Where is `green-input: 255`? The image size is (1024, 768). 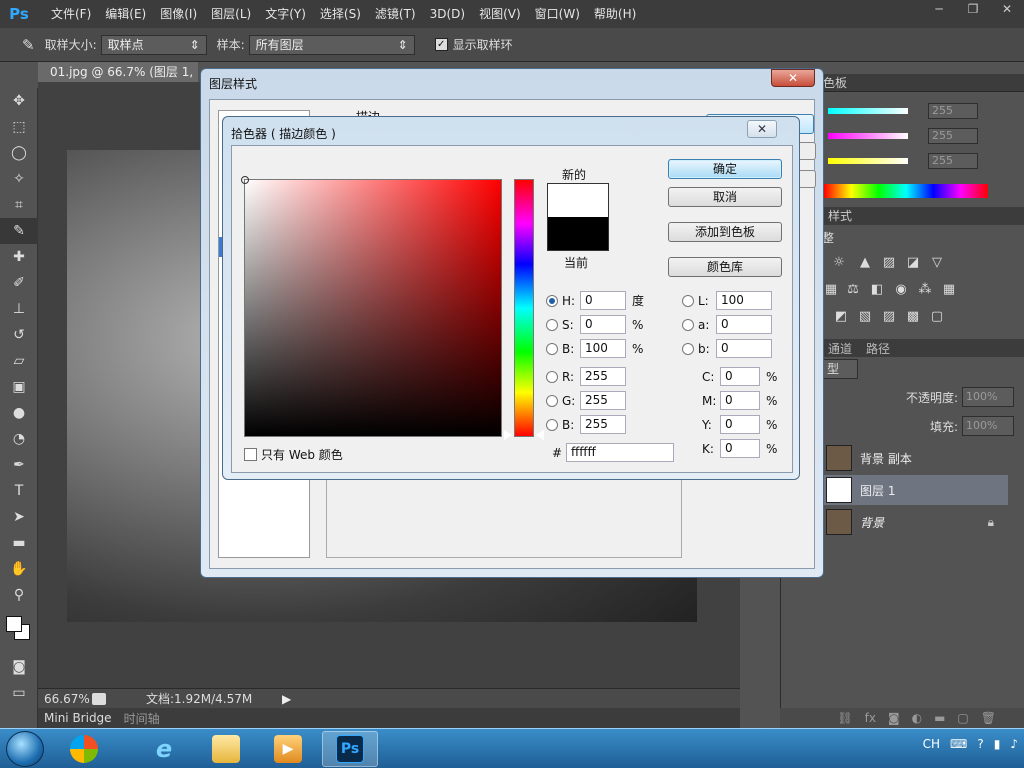
green-input: 255 is located at coordinates (603, 400).